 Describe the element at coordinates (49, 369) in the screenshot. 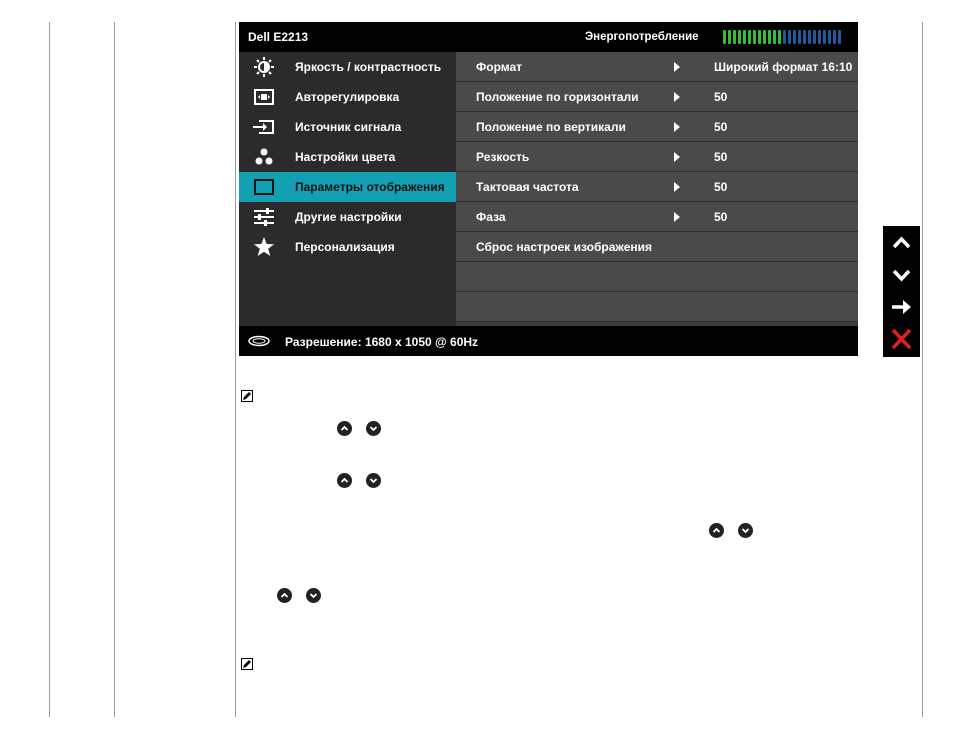

I see `table-border-left` at that location.